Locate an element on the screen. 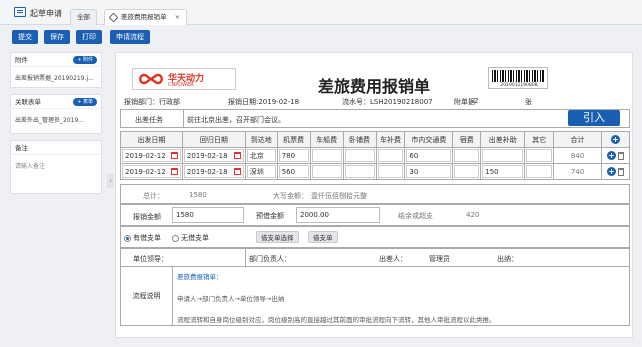 The width and height of the screenshot is (642, 347). allowance-input: 150 is located at coordinates (503, 171).